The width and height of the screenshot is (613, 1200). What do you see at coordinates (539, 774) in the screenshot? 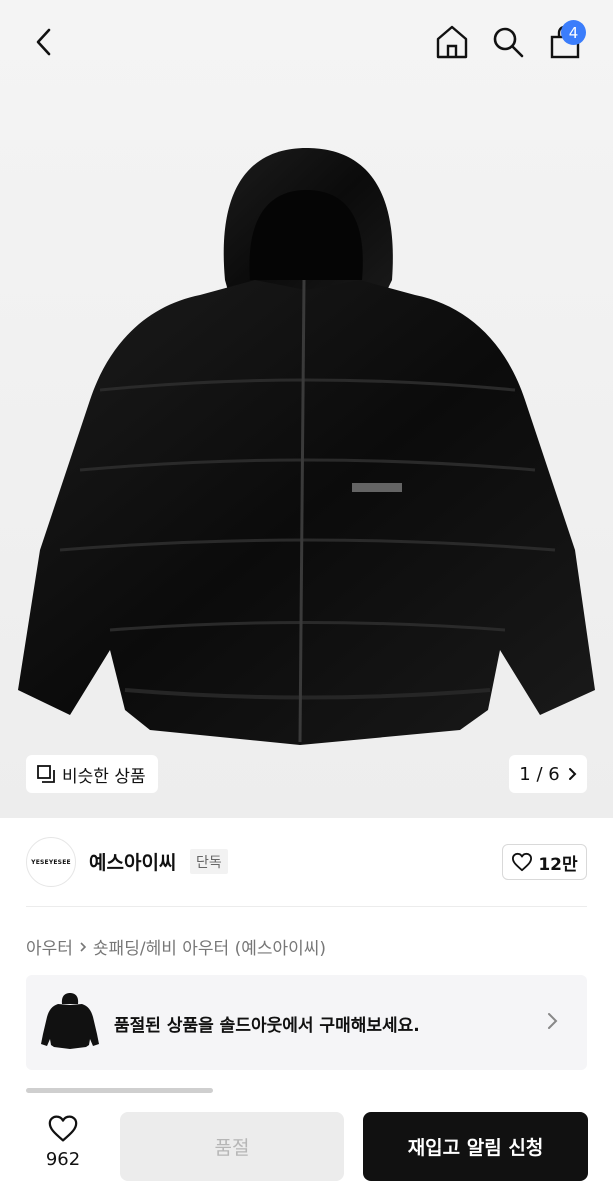
I see `page-indicator-text: 1 / 6` at bounding box center [539, 774].